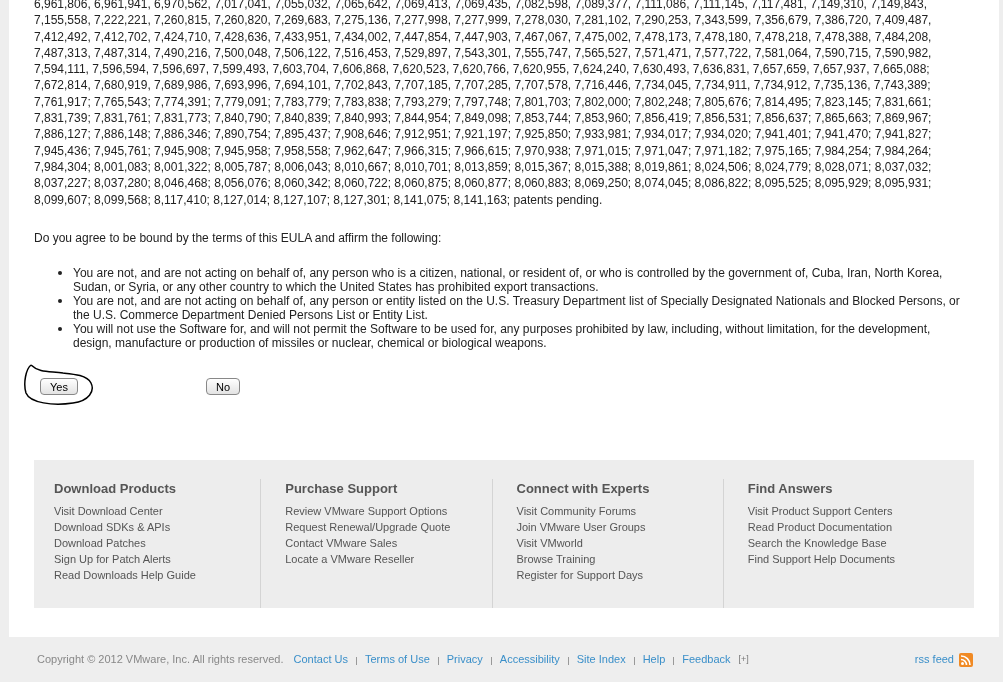 This screenshot has width=1003, height=682. What do you see at coordinates (112, 527) in the screenshot?
I see `footer-link: Download SDKs & APIs` at bounding box center [112, 527].